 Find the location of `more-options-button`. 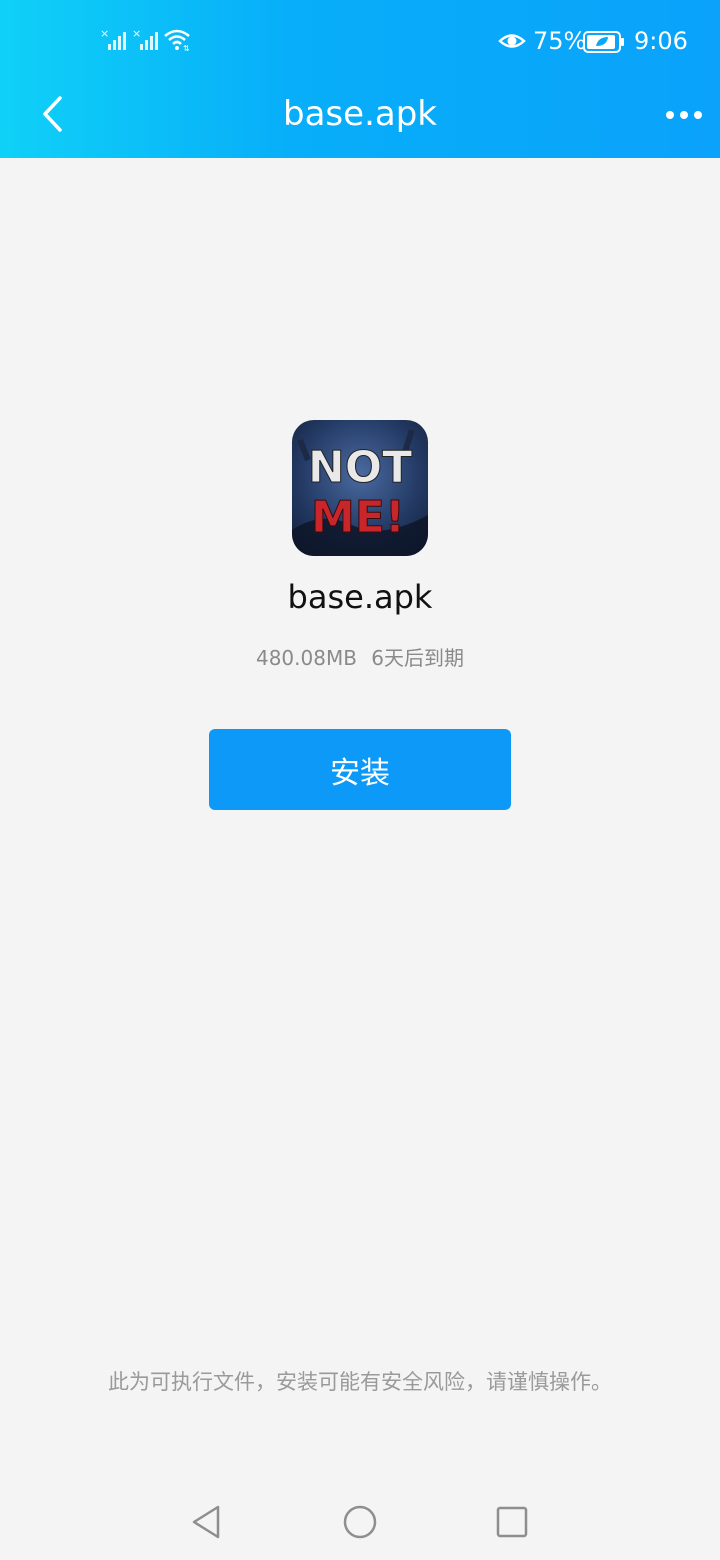

more-options-button is located at coordinates (684, 115).